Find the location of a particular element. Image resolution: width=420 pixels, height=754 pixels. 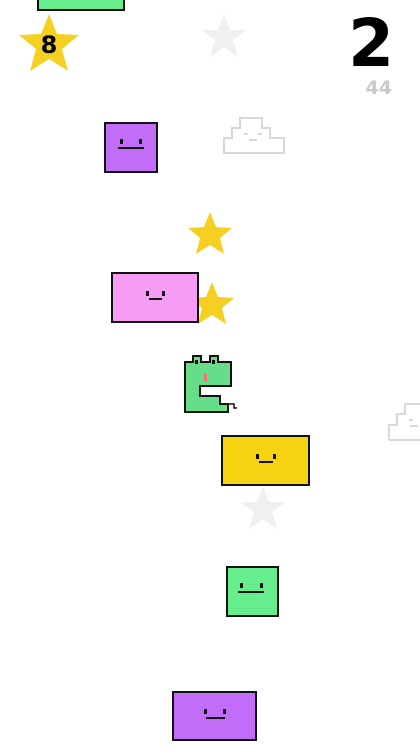

player-snake is located at coordinates (210, 384).